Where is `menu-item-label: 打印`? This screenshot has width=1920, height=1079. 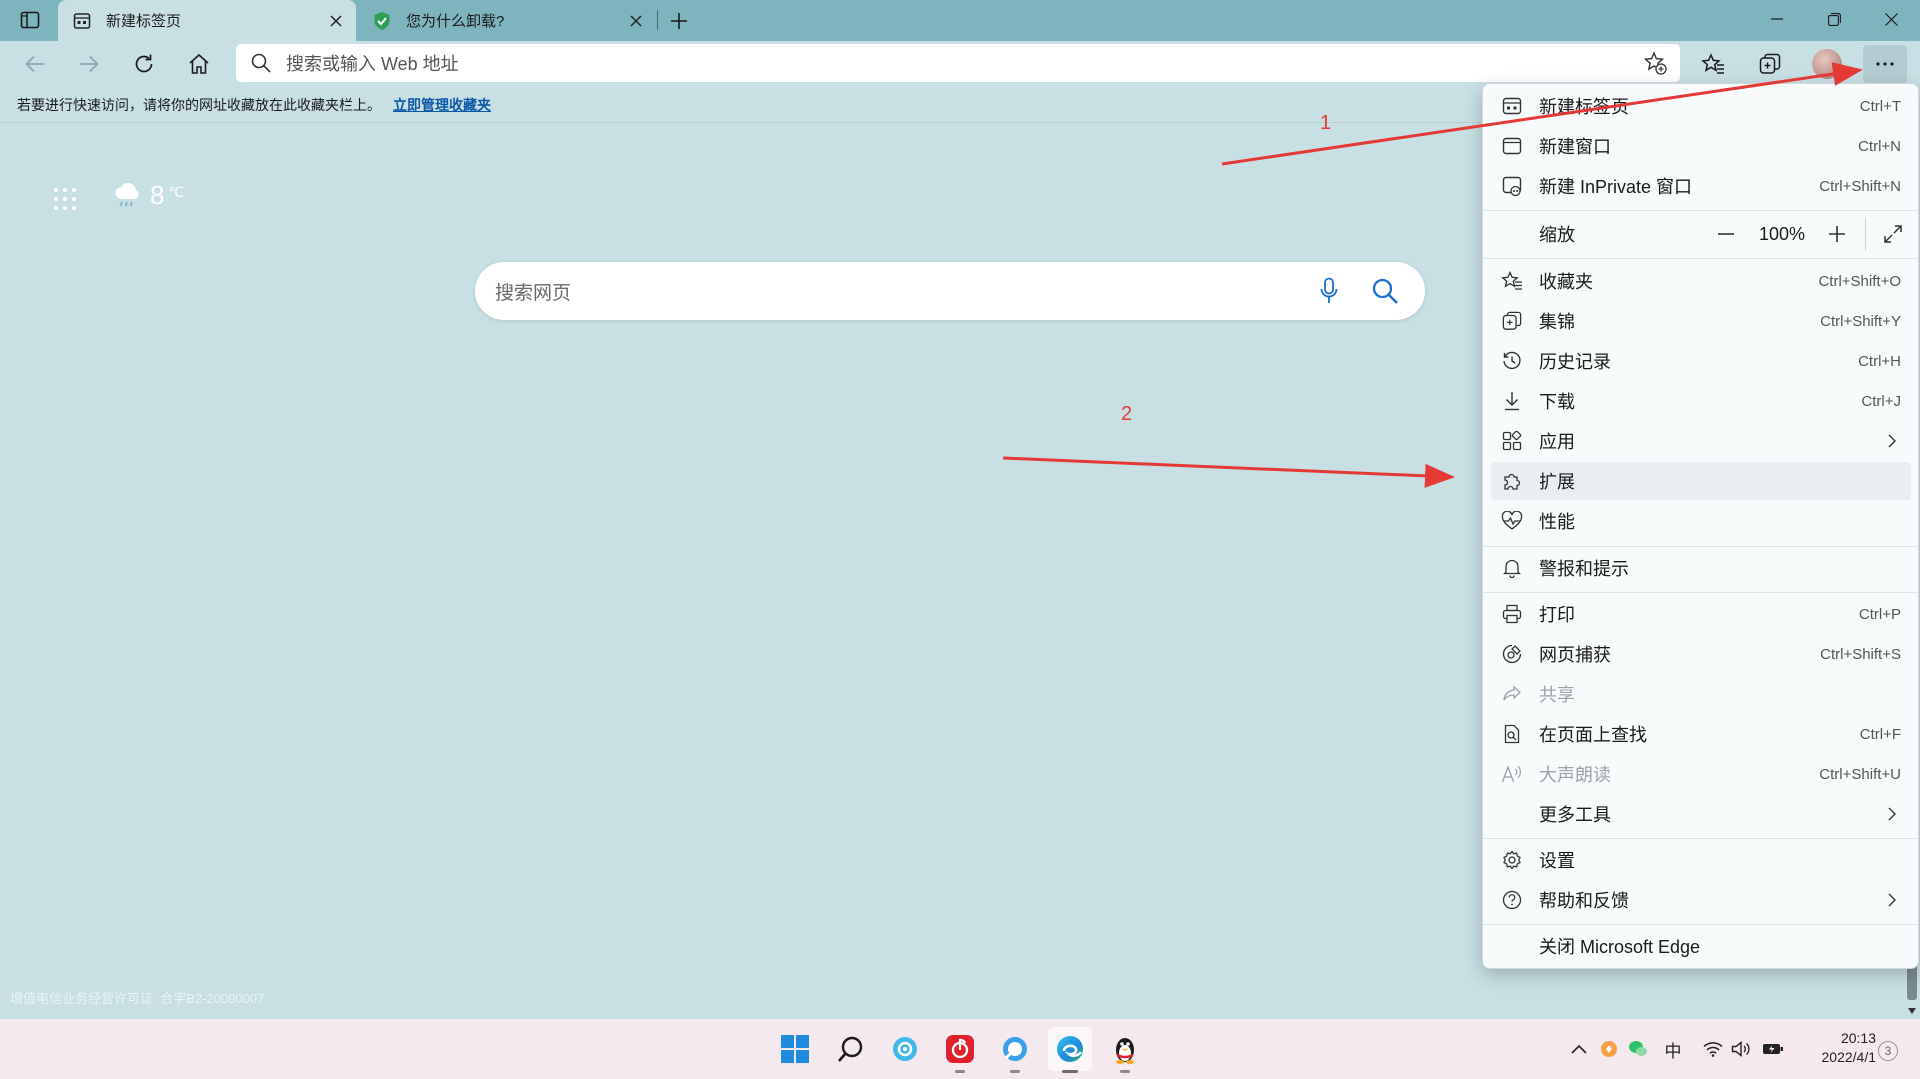
menu-item-label: 打印 is located at coordinates (1557, 615).